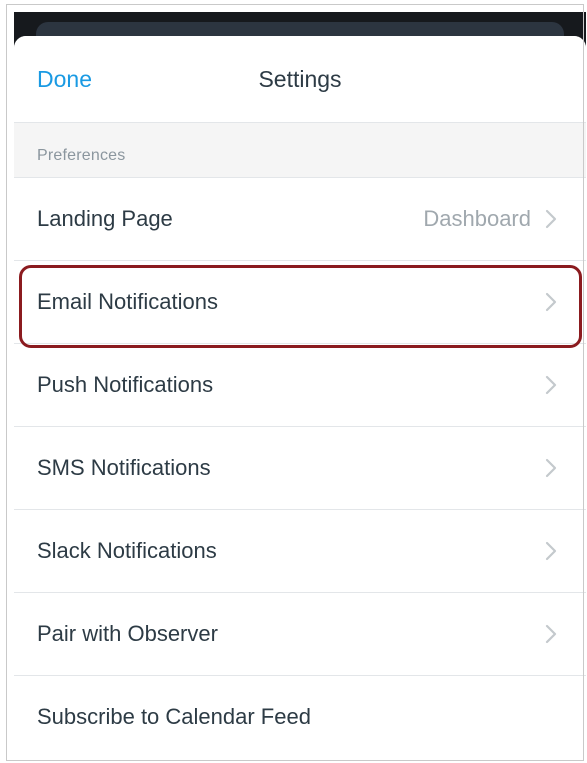 This screenshot has height=763, width=587. I want to click on settings-row-push-notifications: Push Notifications, so click(300, 385).